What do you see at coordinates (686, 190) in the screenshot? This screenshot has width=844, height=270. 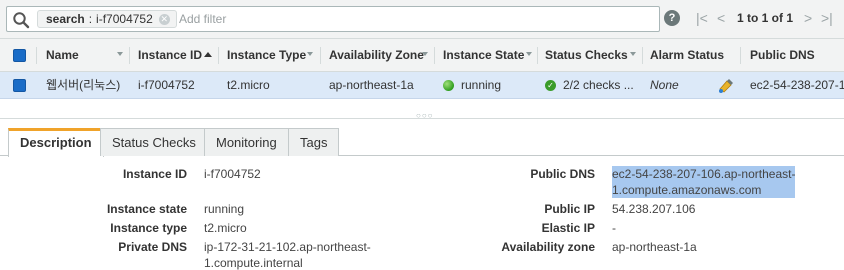 I see `detail-value-public-dns-line2: 1.compute.amazonaws.com` at bounding box center [686, 190].